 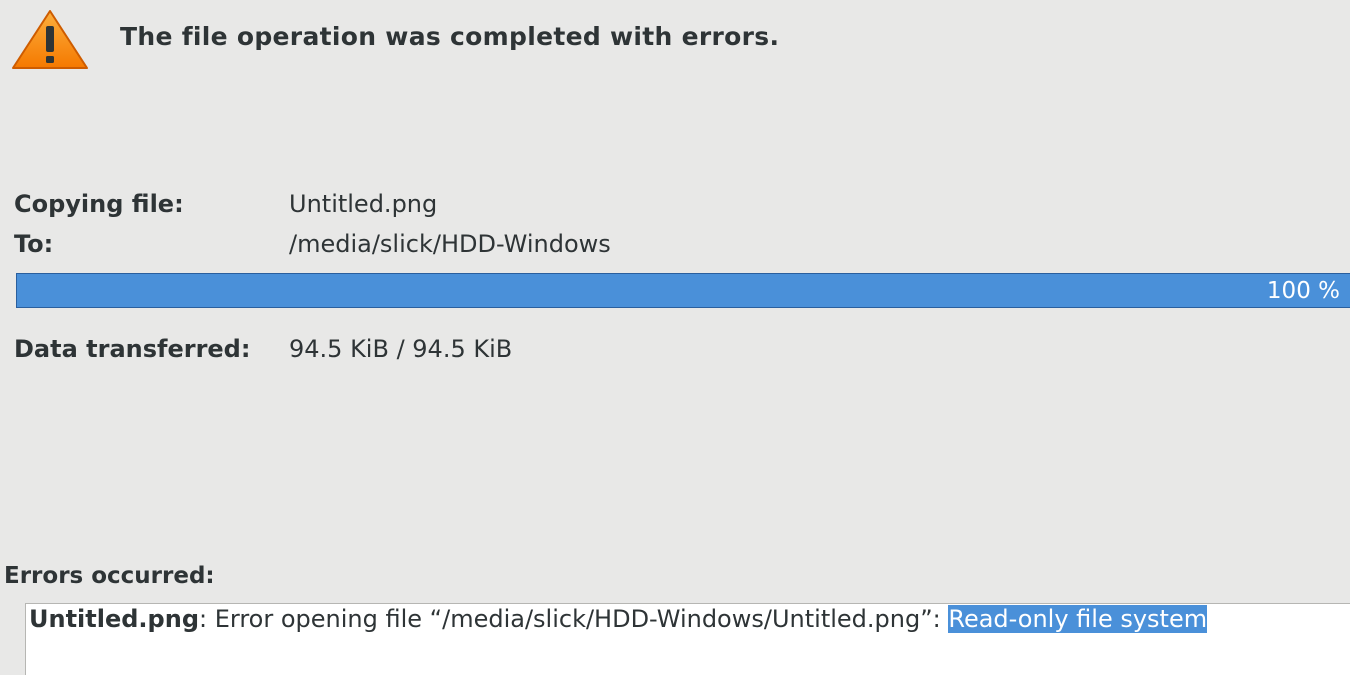 I want to click on copying-file-label: Copying file:, so click(x=99, y=204).